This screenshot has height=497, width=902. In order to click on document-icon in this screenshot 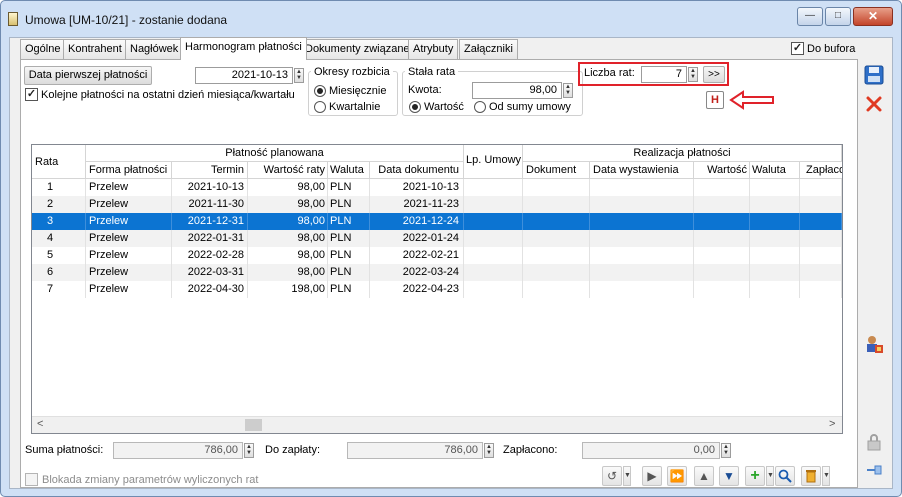, I will do `click(13, 19)`.